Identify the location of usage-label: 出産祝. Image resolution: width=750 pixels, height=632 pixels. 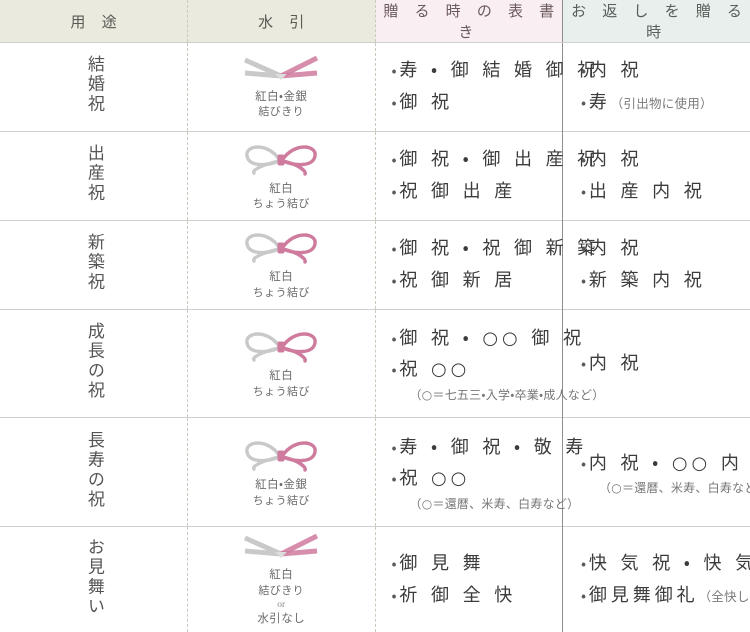
(93, 174).